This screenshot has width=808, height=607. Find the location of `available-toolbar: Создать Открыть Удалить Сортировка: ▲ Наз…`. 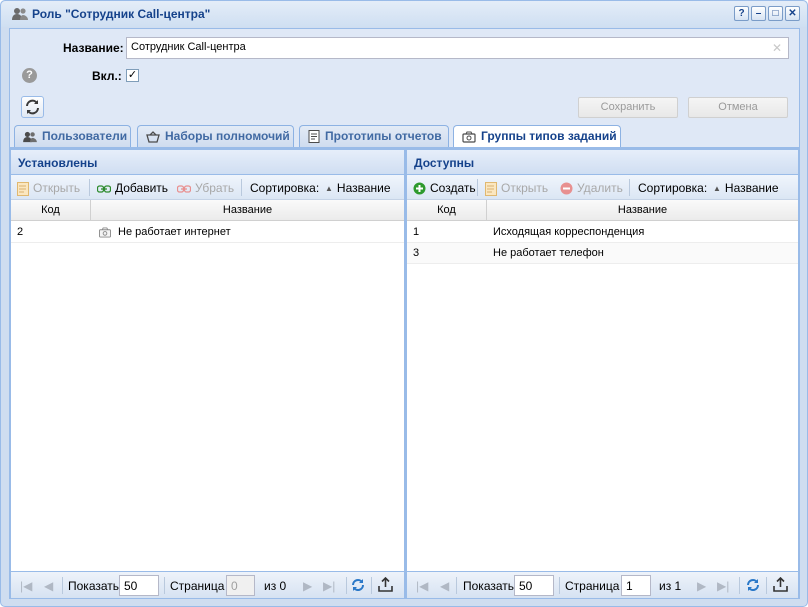

available-toolbar: Создать Открыть Удалить Сортировка: ▲ Наз… is located at coordinates (602, 187).